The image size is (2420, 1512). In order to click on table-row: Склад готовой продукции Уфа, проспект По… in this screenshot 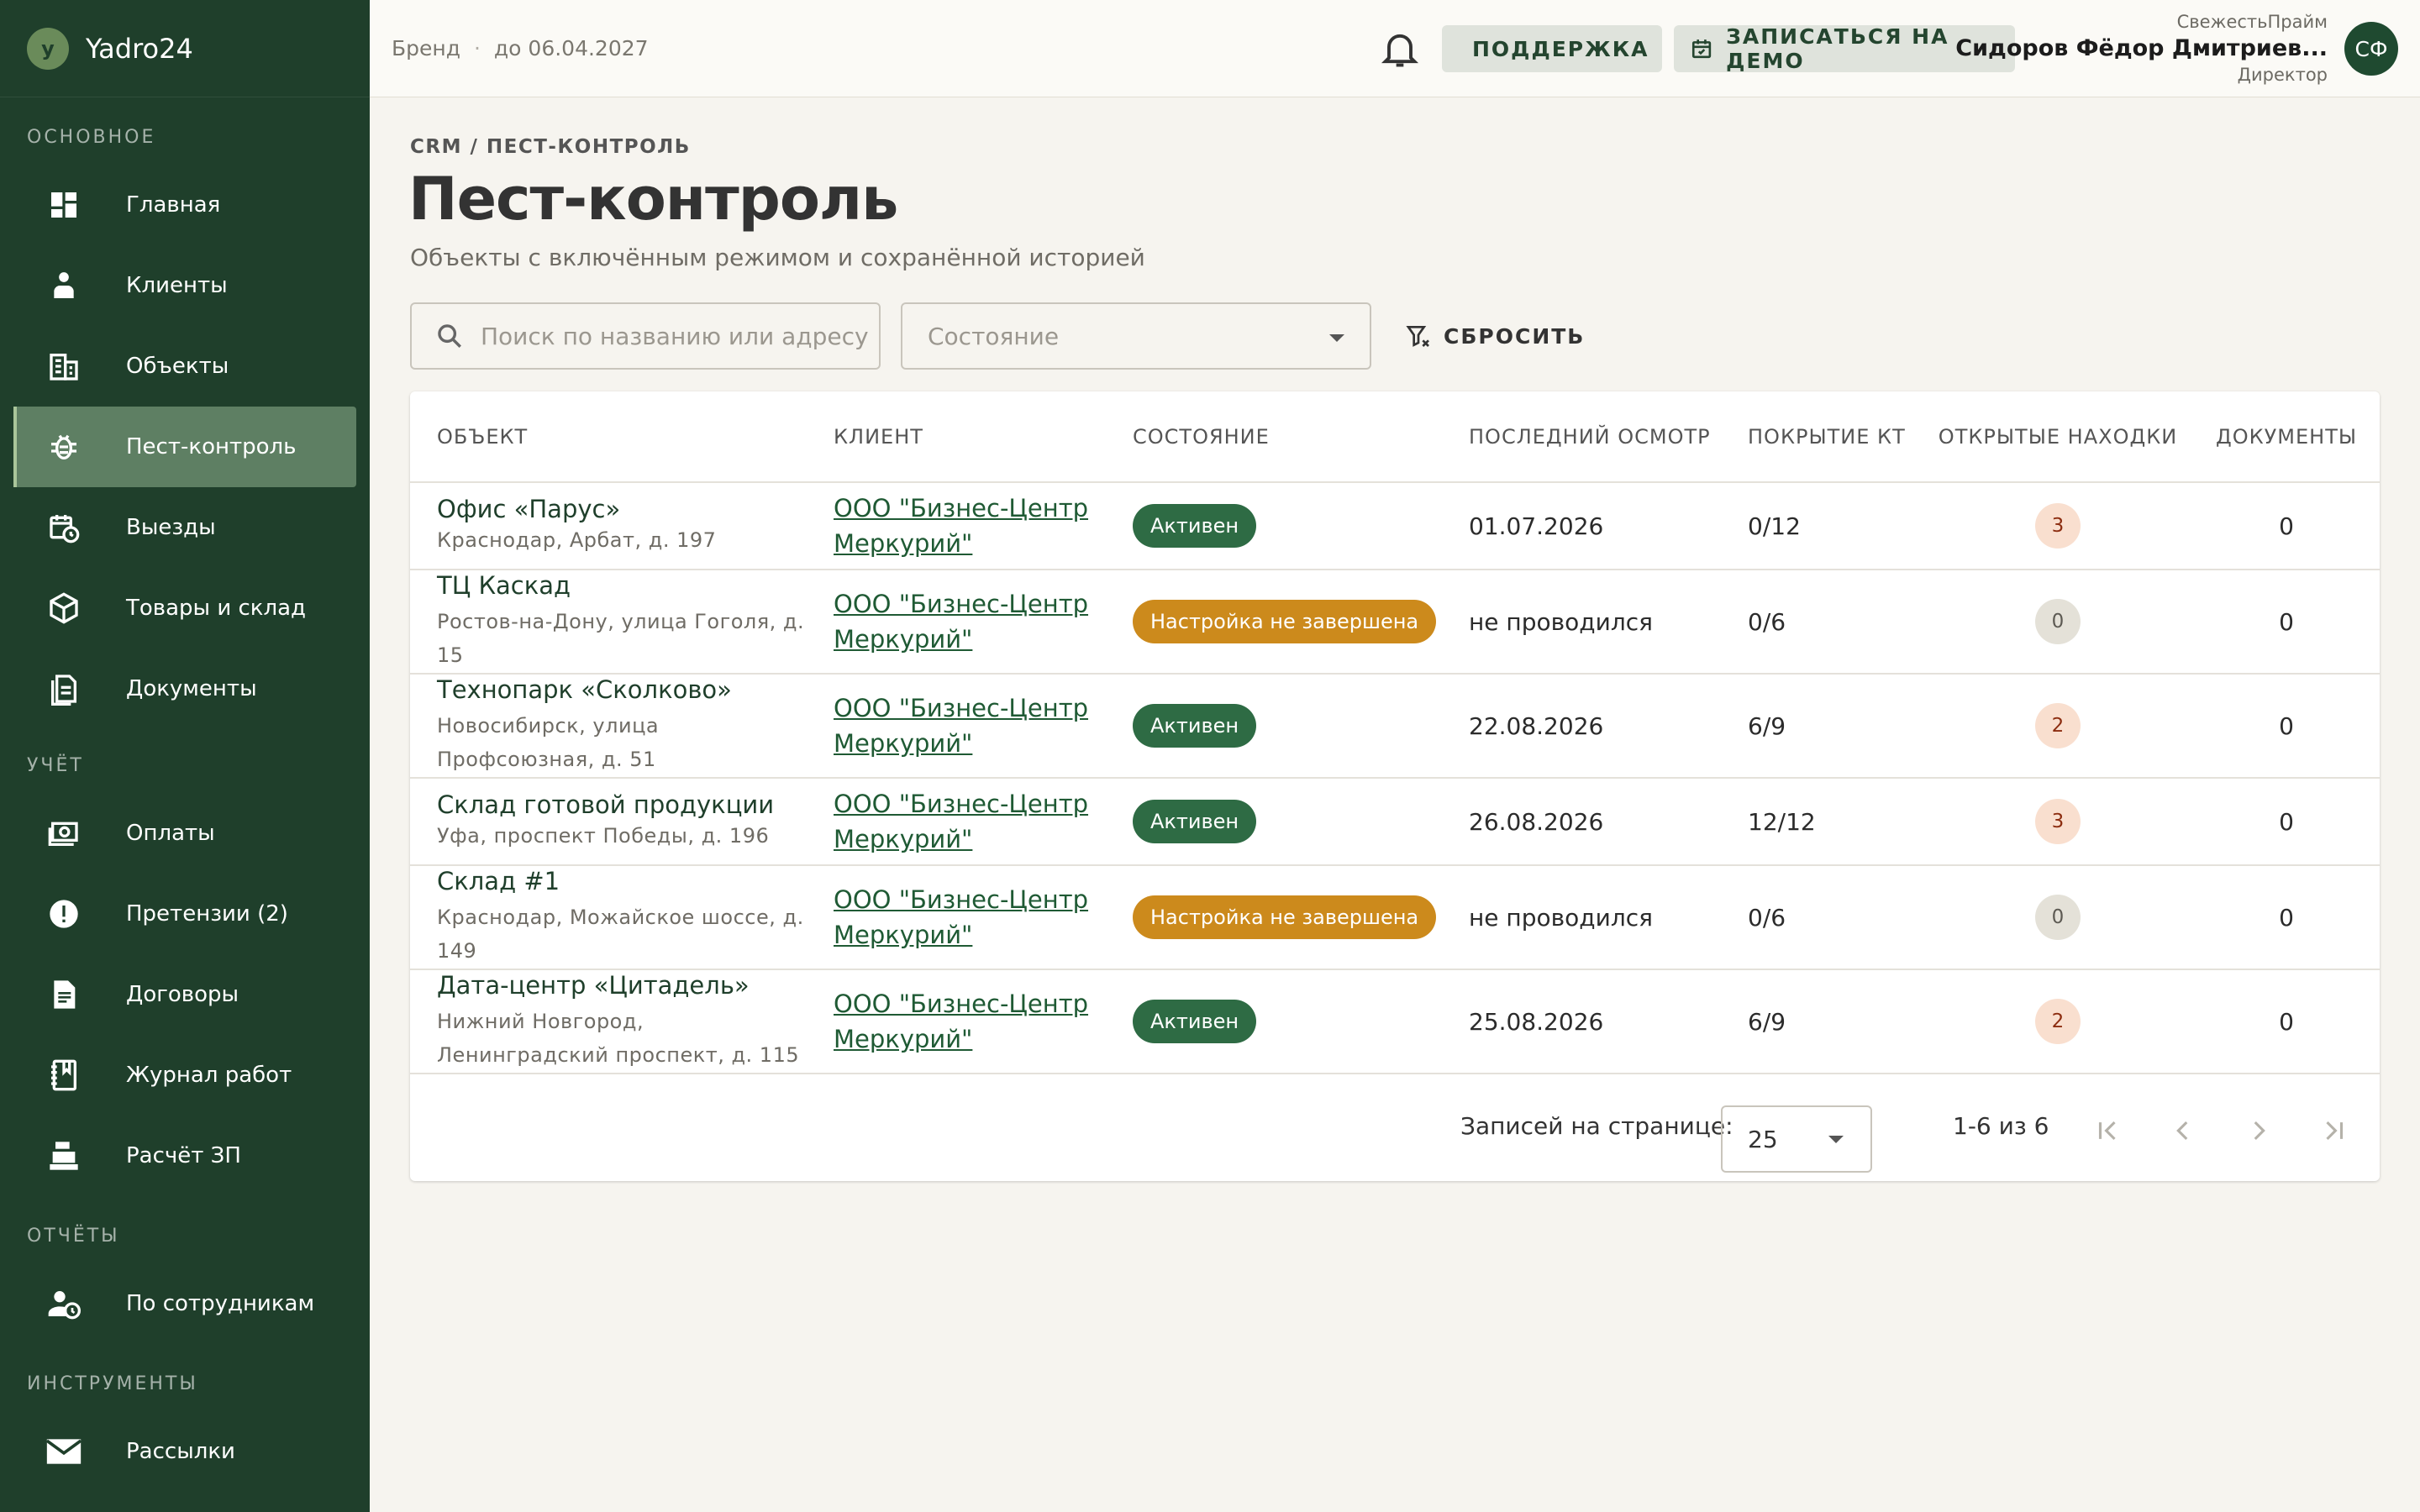, I will do `click(1395, 822)`.